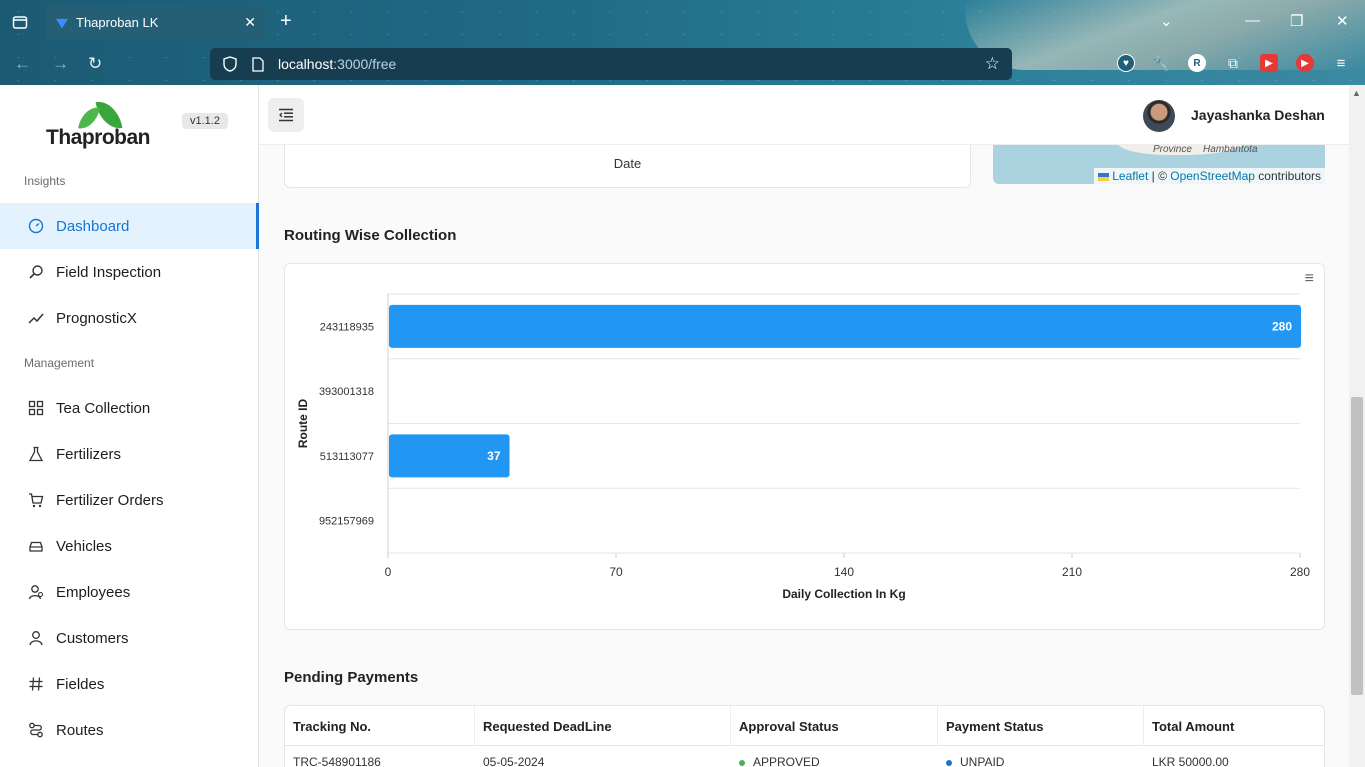  I want to click on bookmark-star-icon: ☆, so click(992, 64).